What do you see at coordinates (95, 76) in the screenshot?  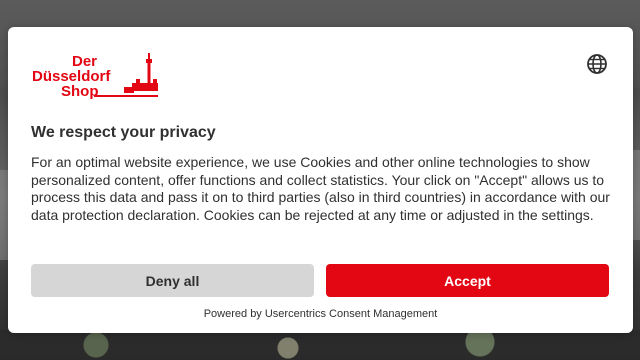 I see `brand-logo: Der Düsseldorf Shop` at bounding box center [95, 76].